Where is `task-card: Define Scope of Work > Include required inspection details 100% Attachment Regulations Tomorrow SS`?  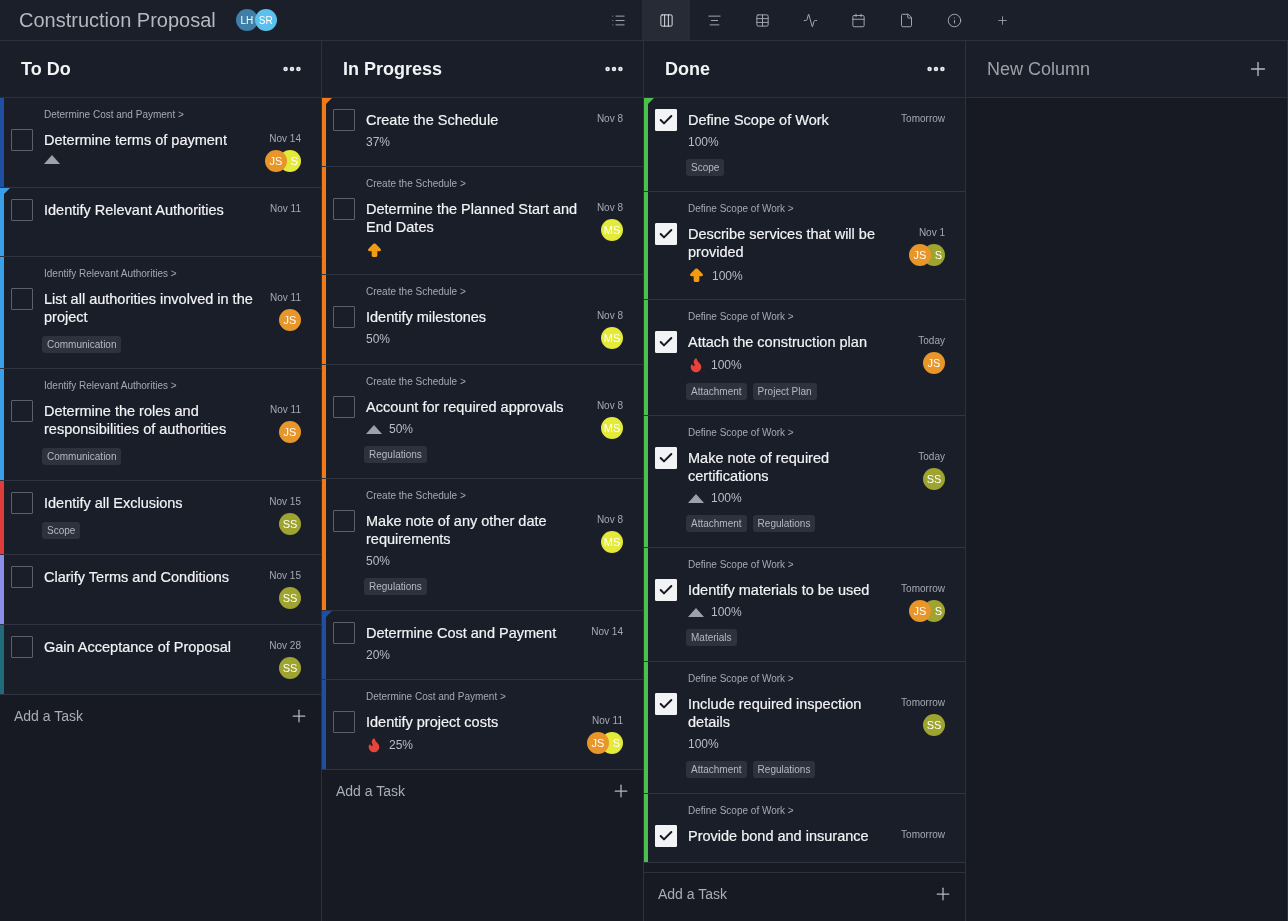 task-card: Define Scope of Work > Include required inspection details 100% Attachment Regulations Tomorrow SS is located at coordinates (804, 728).